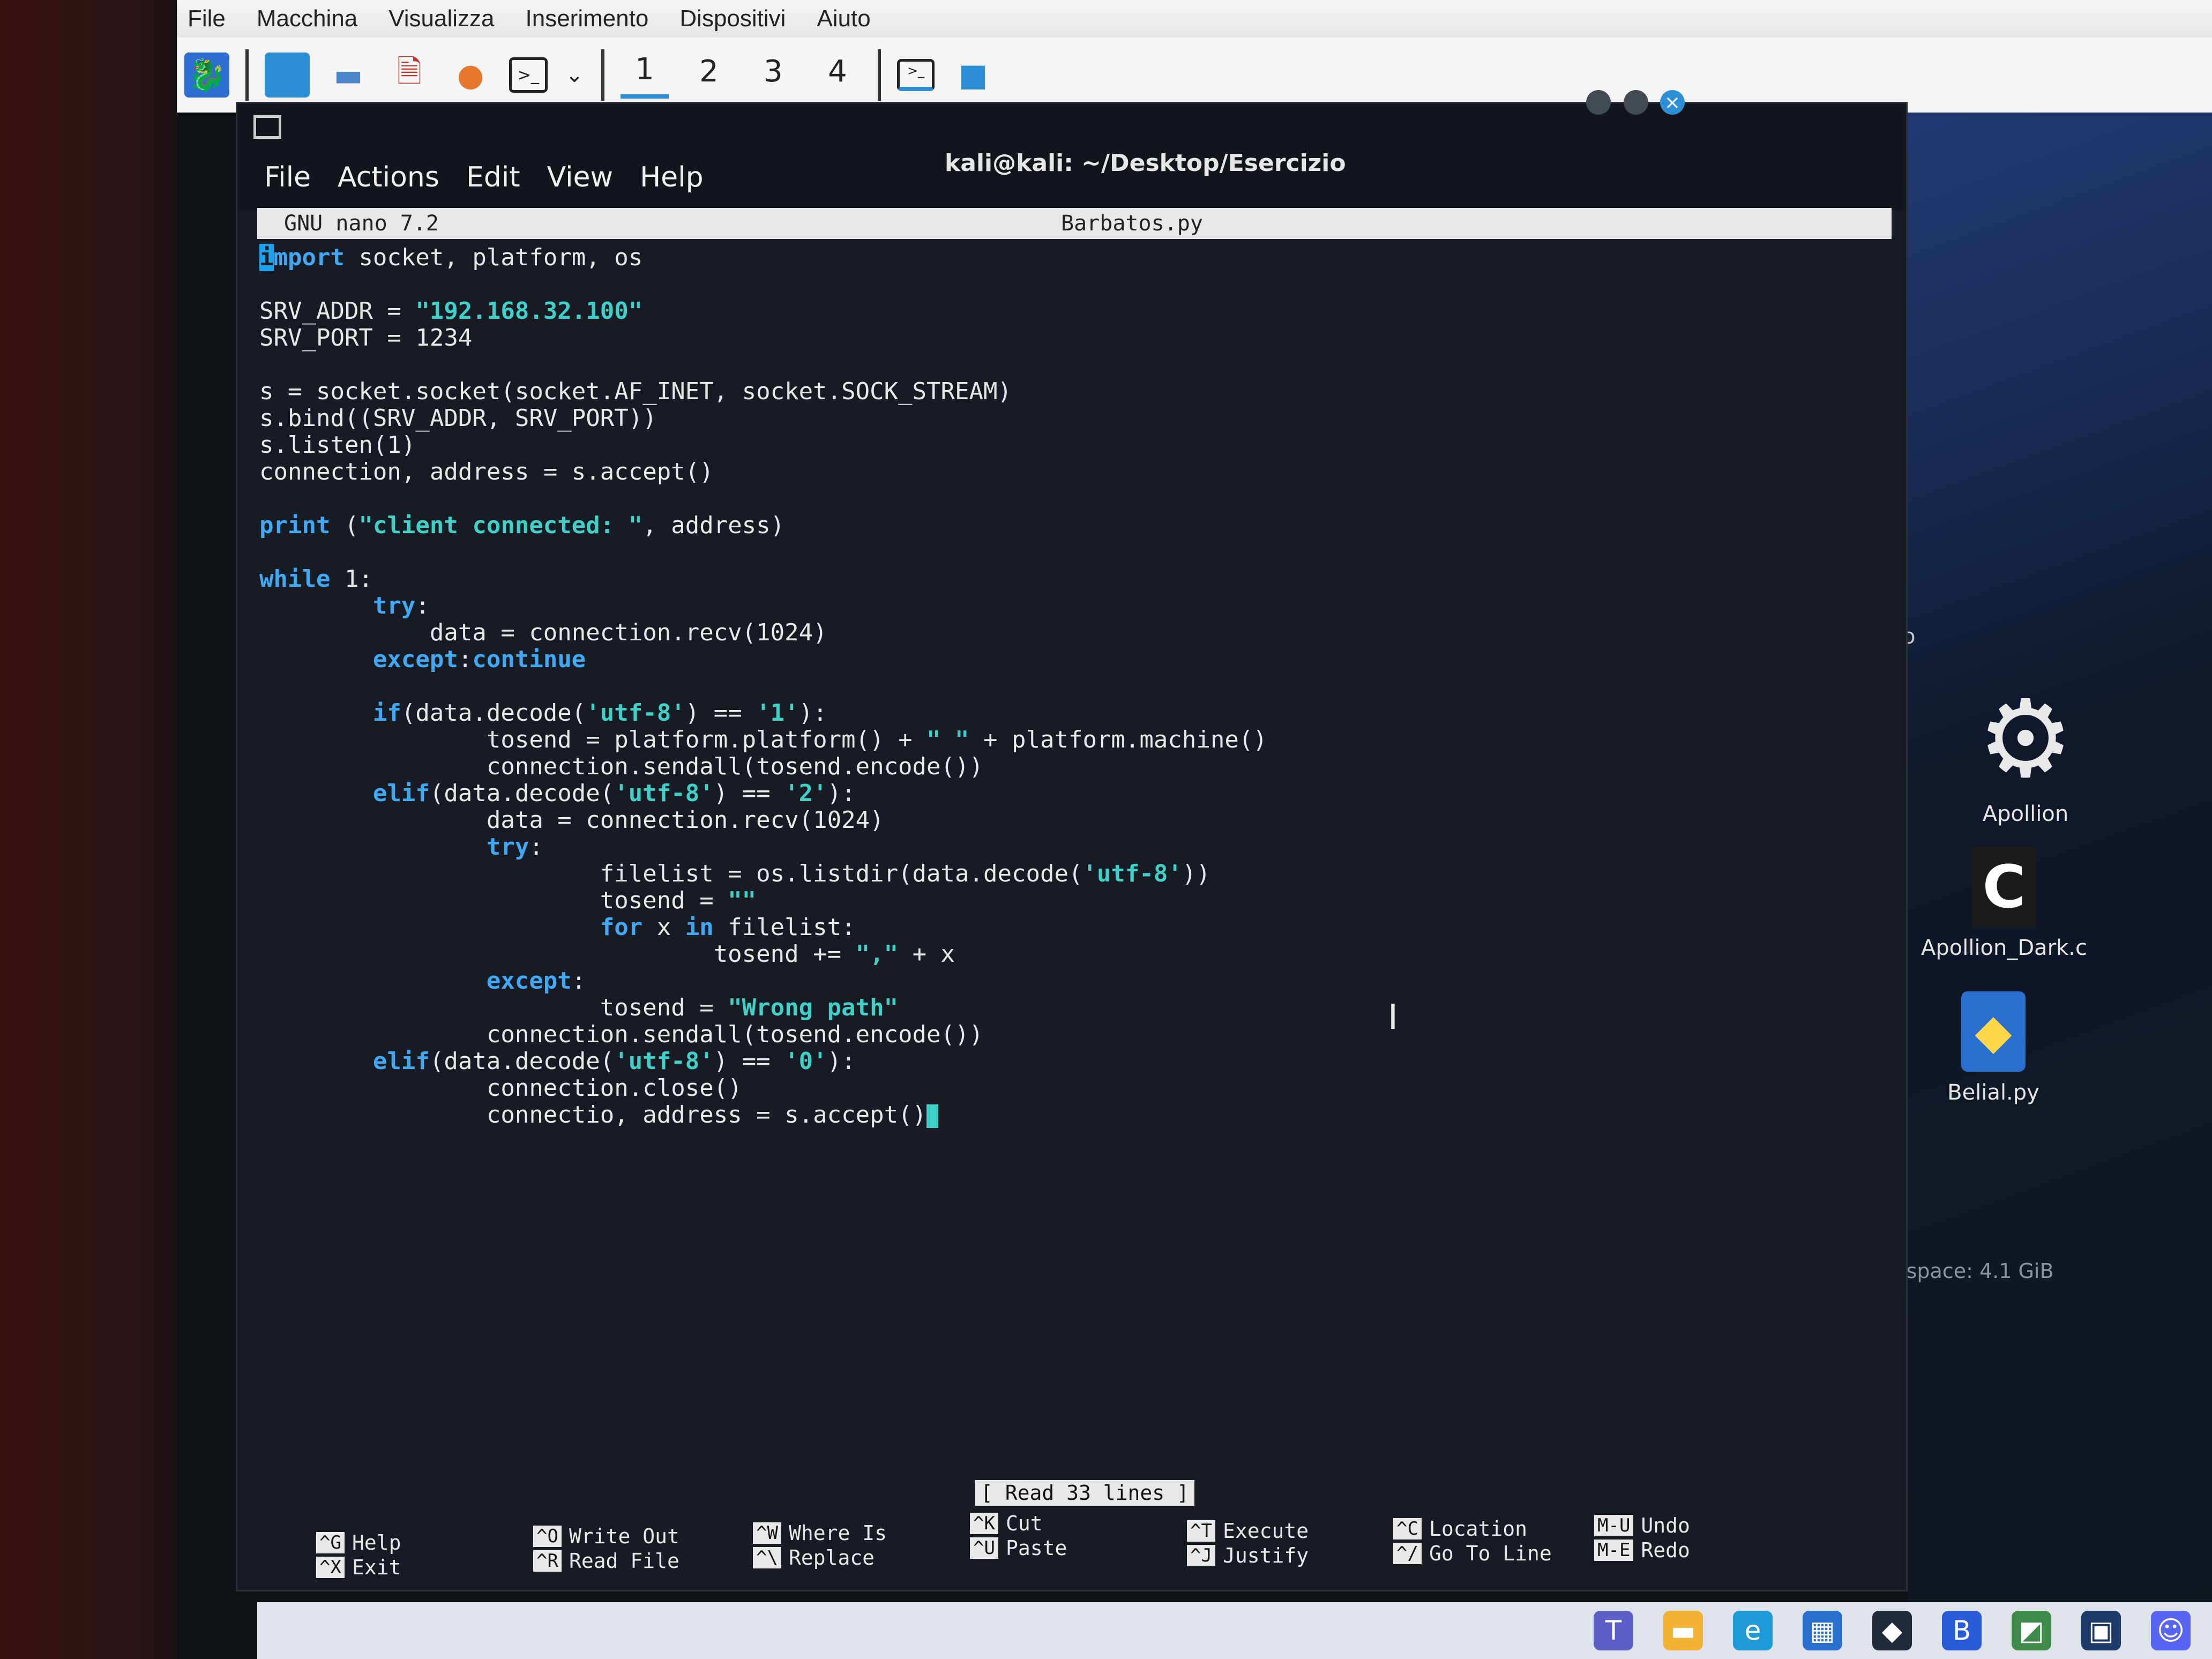 The image size is (2212, 1659). Describe the element at coordinates (287, 177) in the screenshot. I see `terminal-menu-file: File` at that location.